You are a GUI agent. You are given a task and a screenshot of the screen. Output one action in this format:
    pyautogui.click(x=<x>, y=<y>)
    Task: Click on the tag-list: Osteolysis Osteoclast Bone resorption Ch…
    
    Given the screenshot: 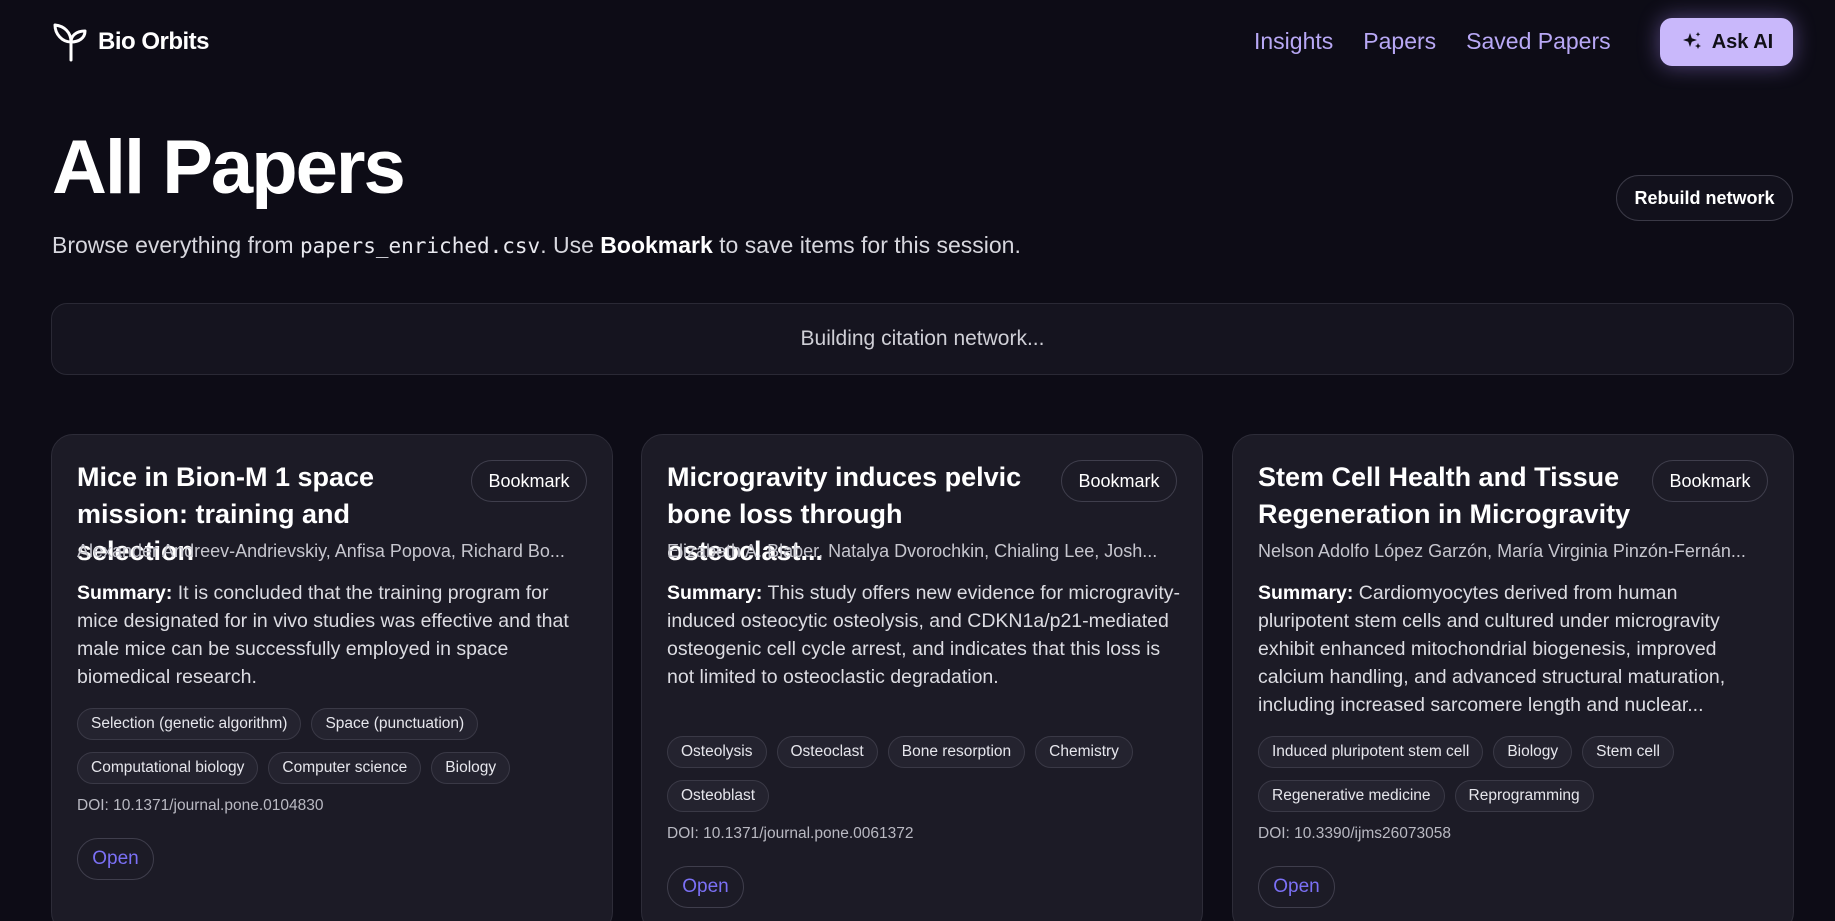 What is the action you would take?
    pyautogui.click(x=924, y=774)
    